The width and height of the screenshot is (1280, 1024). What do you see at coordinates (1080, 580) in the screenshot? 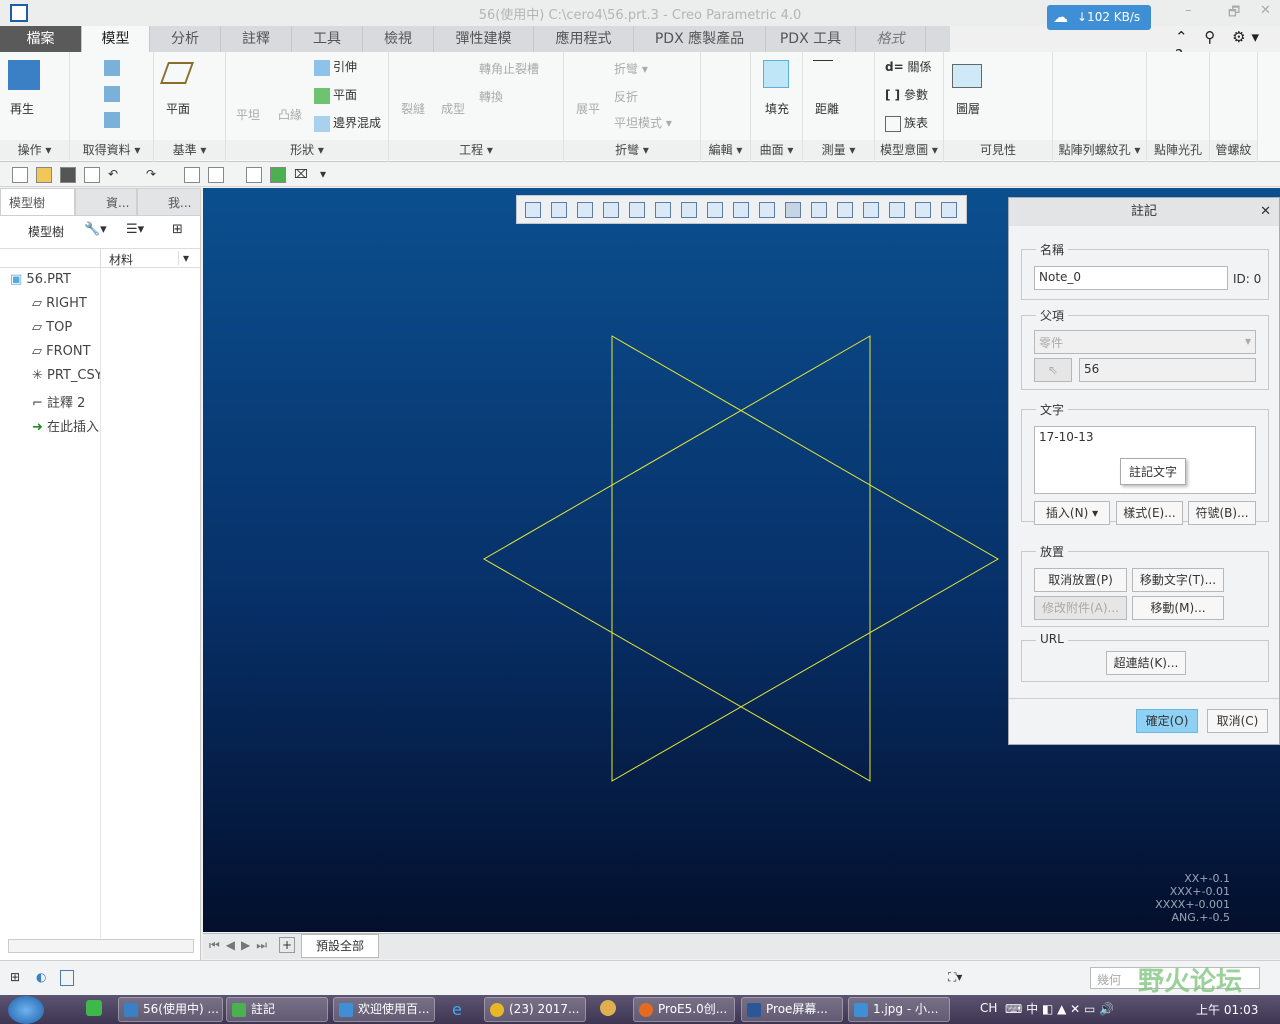
I see `unplace-button: 取消放置(P)` at bounding box center [1080, 580].